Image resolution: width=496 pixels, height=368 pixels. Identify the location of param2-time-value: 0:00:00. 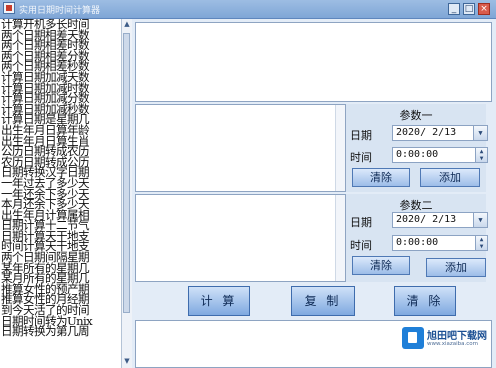
(417, 242).